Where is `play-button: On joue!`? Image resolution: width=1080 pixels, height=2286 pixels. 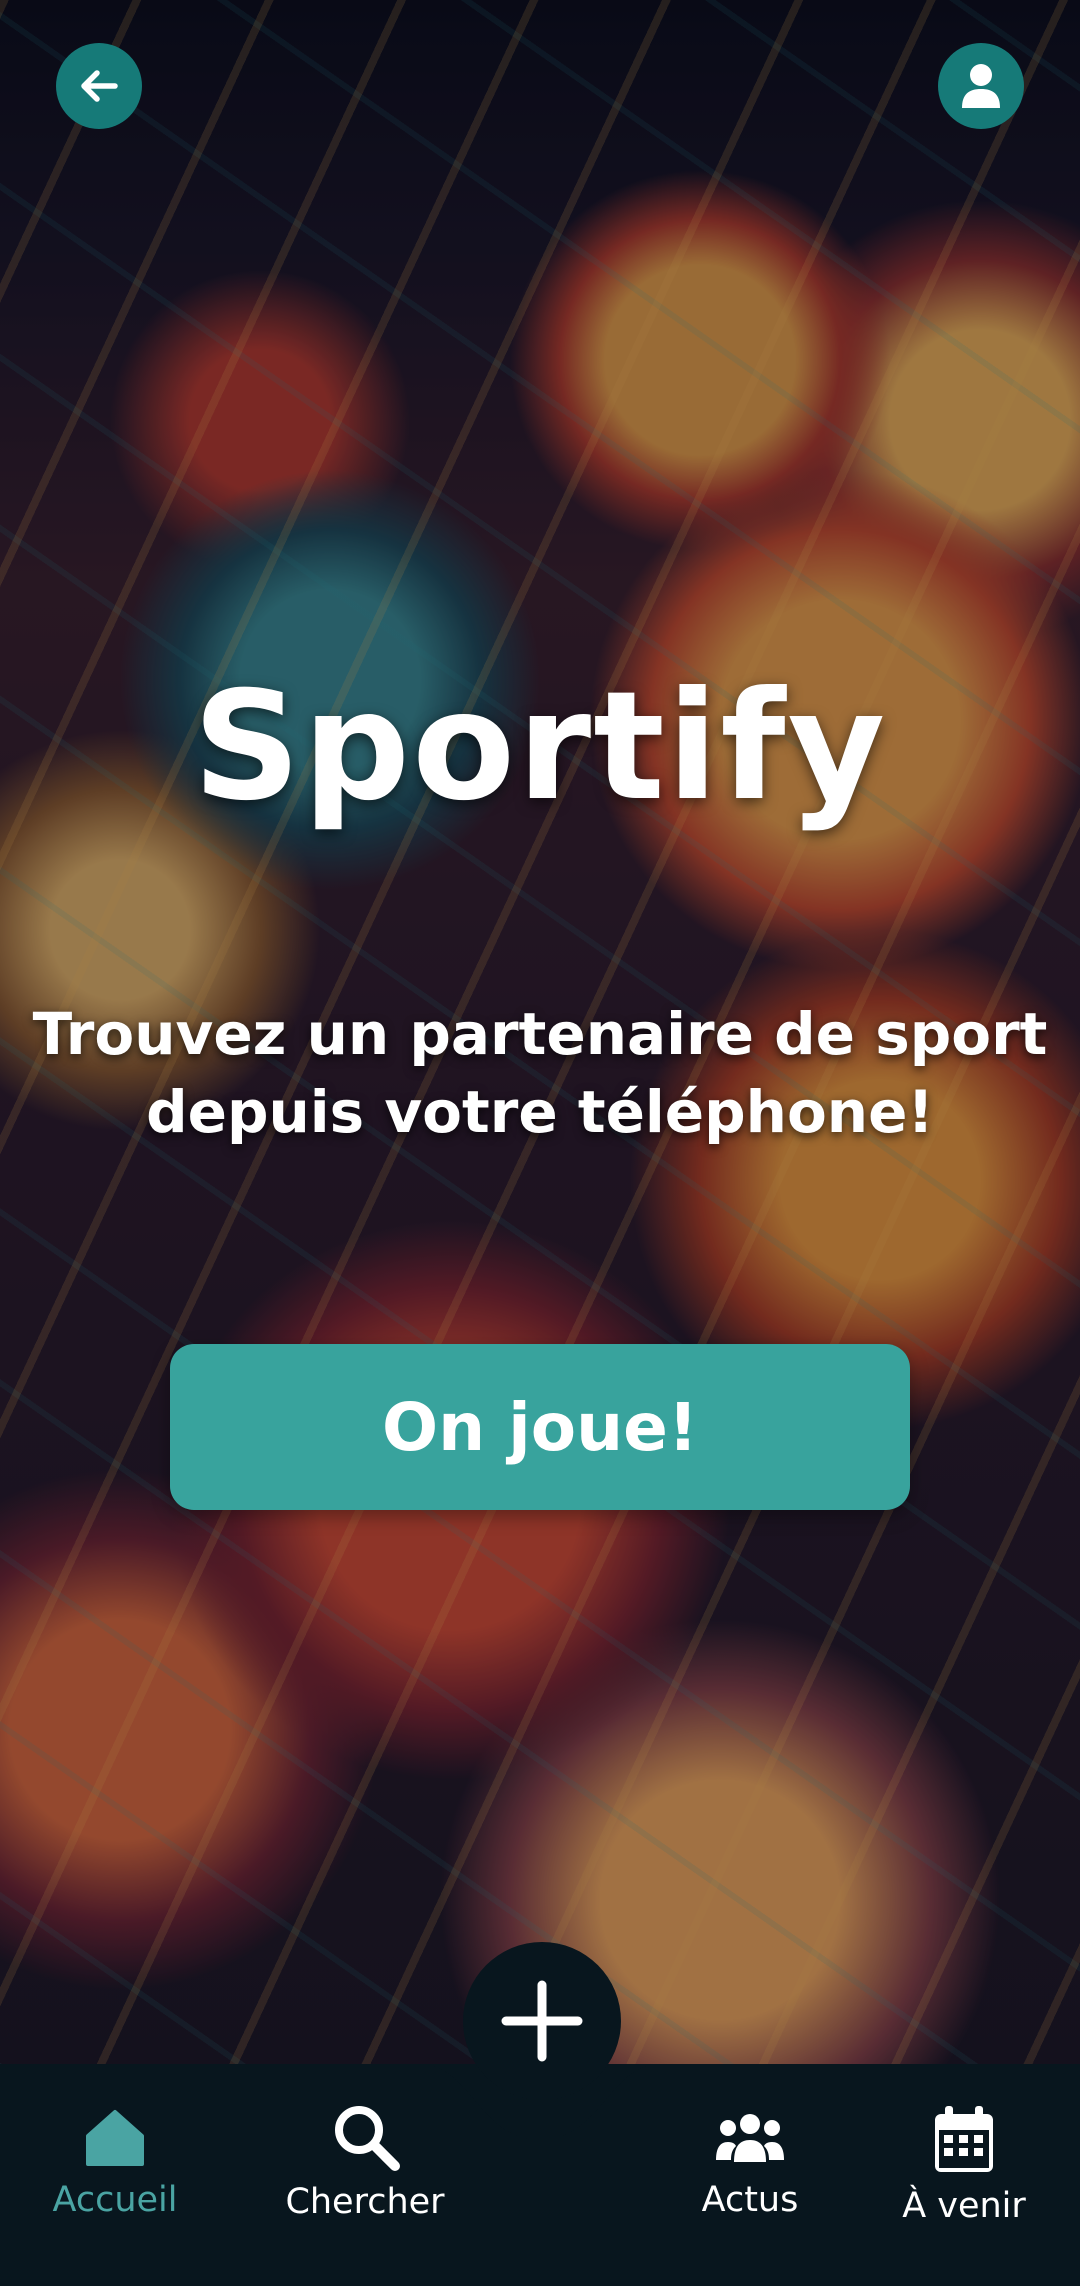
play-button: On joue! is located at coordinates (540, 1427).